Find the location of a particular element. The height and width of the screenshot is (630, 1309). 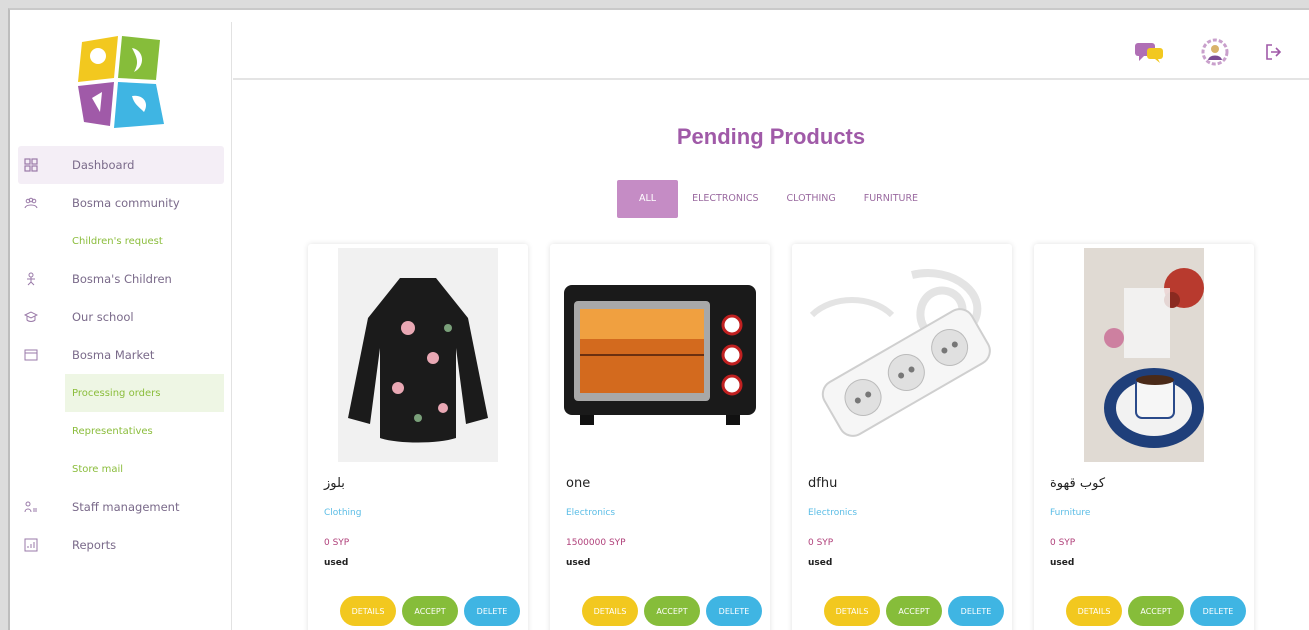

sidebar-item-store-mail: Store mail is located at coordinates (121, 469).